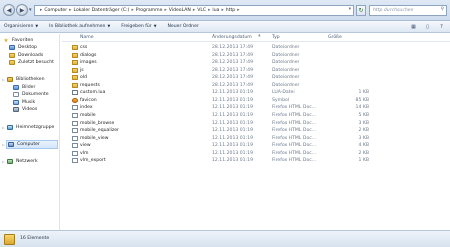 This screenshot has height=247, width=450. What do you see at coordinates (84, 153) in the screenshot?
I see `file-name: vlm` at bounding box center [84, 153].